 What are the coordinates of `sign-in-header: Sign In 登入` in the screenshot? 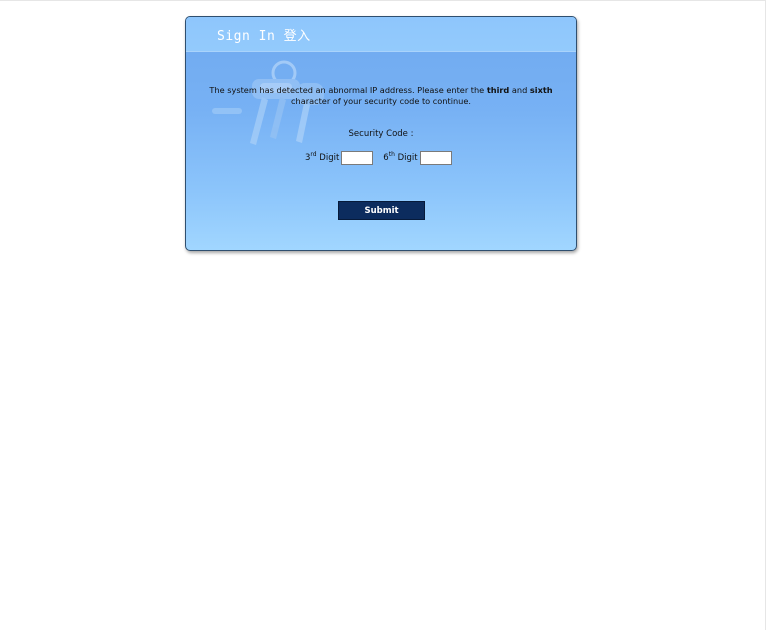 It's located at (381, 34).